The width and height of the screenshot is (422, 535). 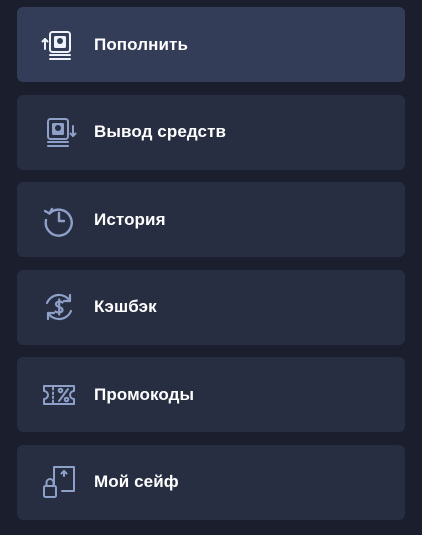 What do you see at coordinates (211, 394) in the screenshot?
I see `menu-item-promo-codes: Промокоды` at bounding box center [211, 394].